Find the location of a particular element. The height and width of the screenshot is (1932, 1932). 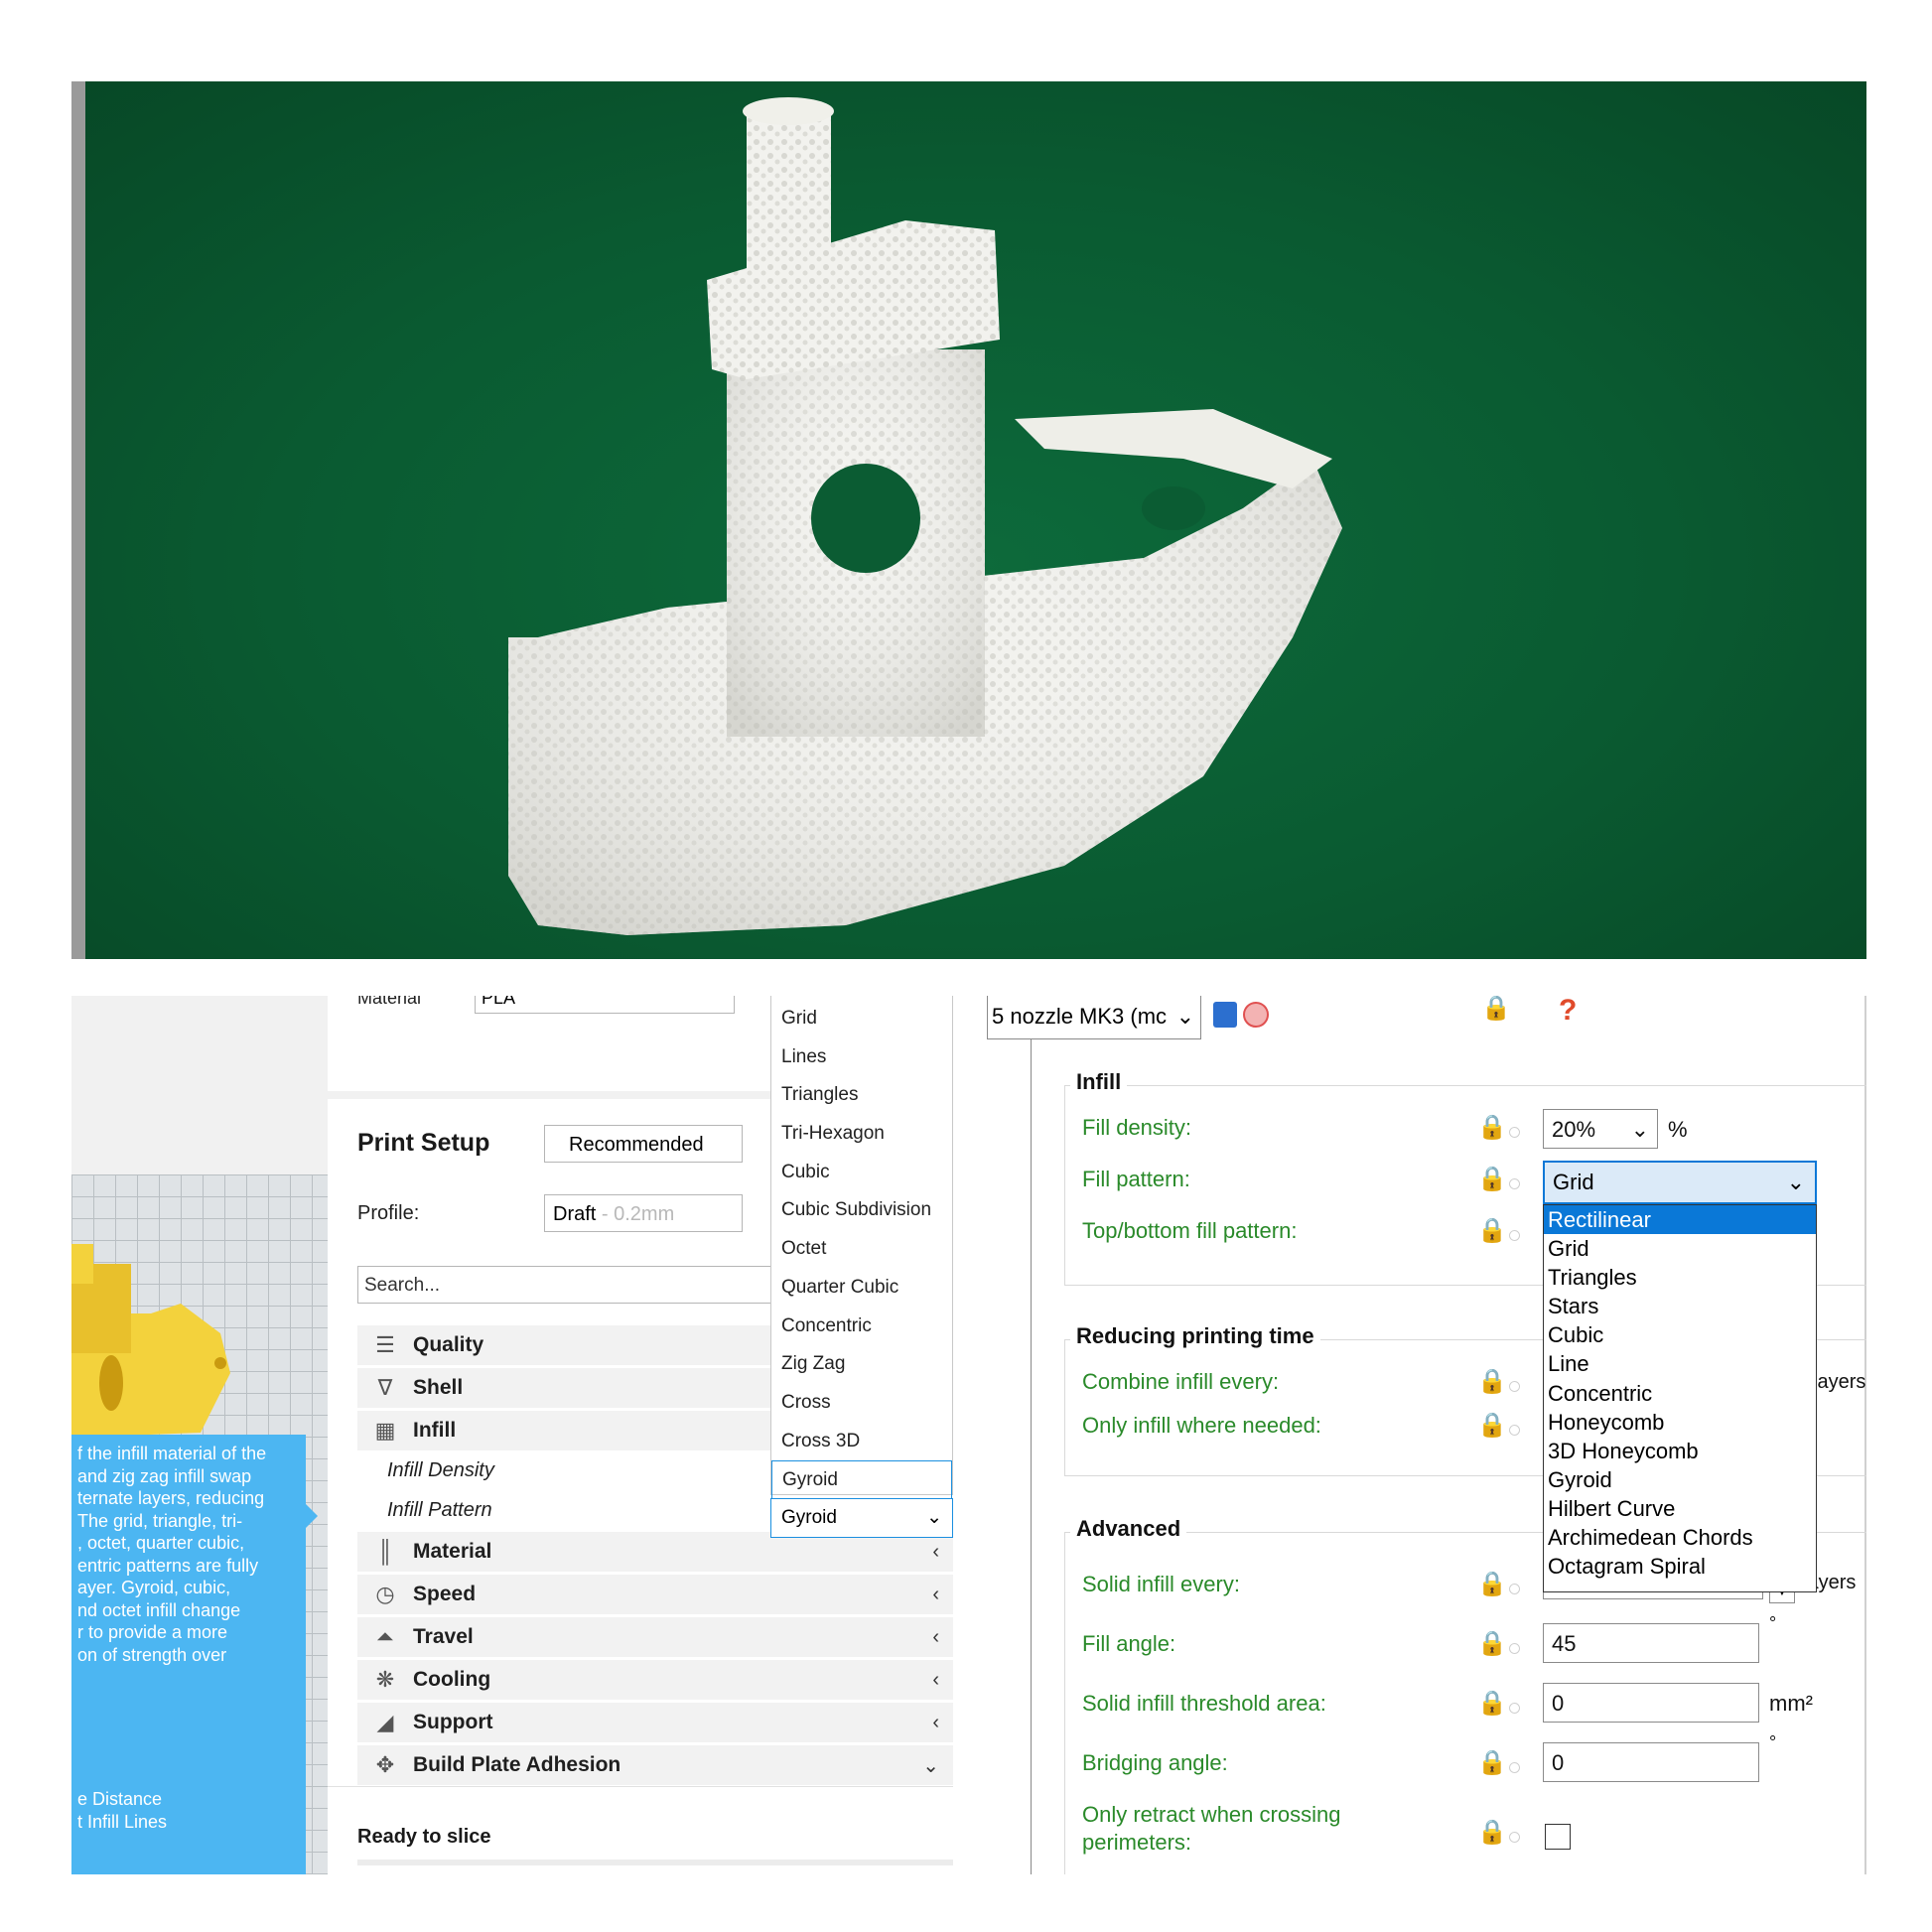

combine-infill-label: Combine infill every: is located at coordinates (1181, 1382).